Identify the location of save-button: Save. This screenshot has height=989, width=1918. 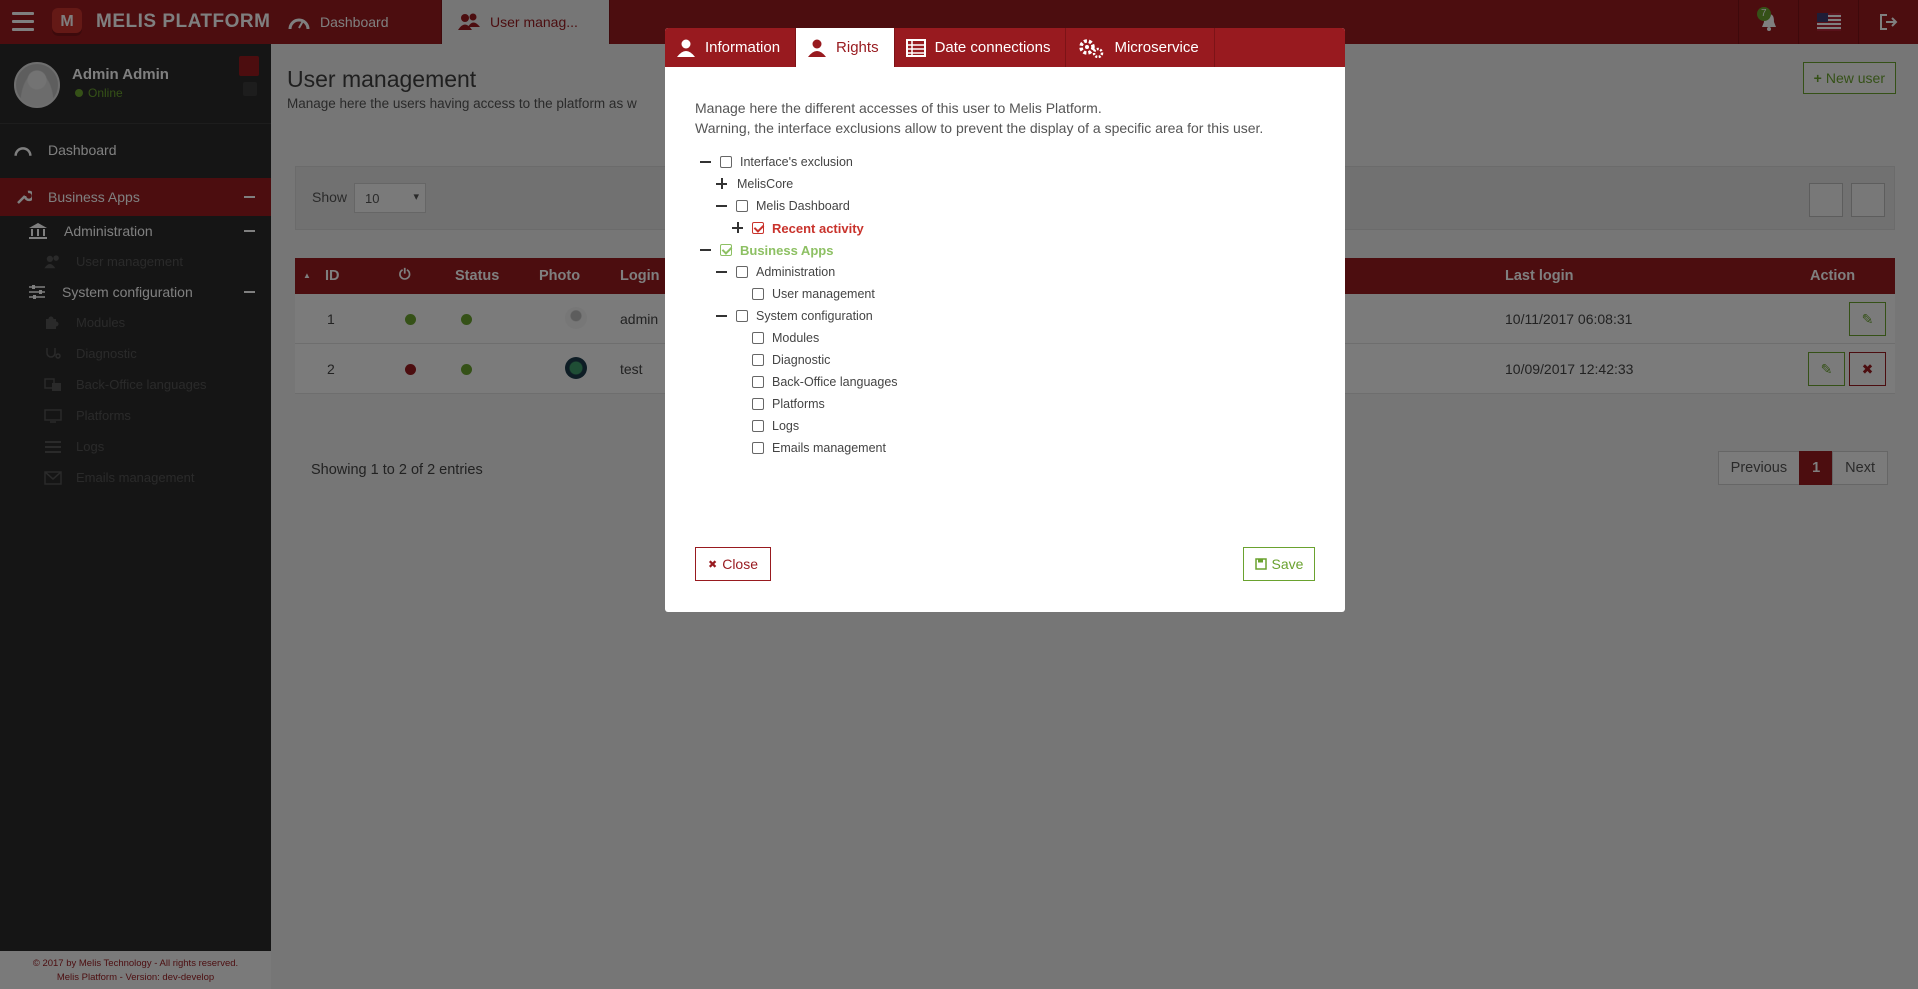
(1279, 564).